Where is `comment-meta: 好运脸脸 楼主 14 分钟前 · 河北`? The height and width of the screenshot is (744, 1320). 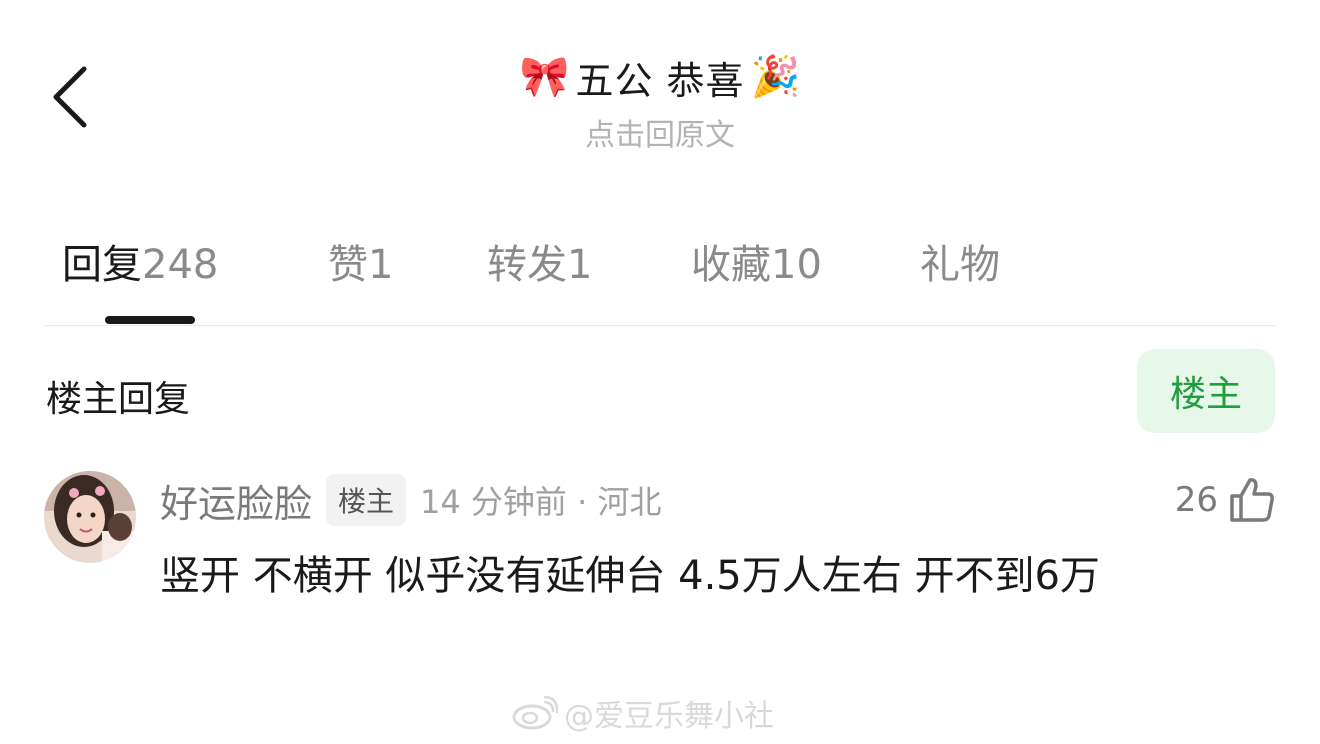 comment-meta: 好运脸脸 楼主 14 分钟前 · 河北 is located at coordinates (410, 500).